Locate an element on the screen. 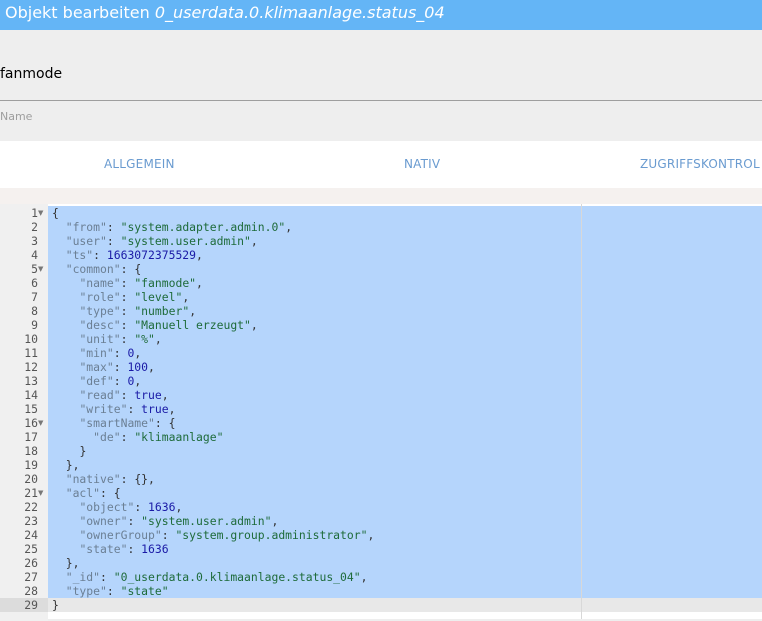 The image size is (762, 621). code-line: "user": "system.user.admin", is located at coordinates (405, 241).